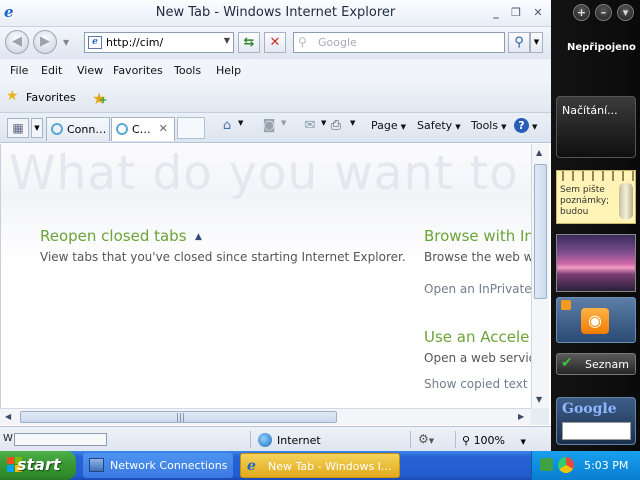 Image resolution: width=640 pixels, height=480 pixels. What do you see at coordinates (476, 384) in the screenshot?
I see `show-copied-text-link: Show copied text` at bounding box center [476, 384].